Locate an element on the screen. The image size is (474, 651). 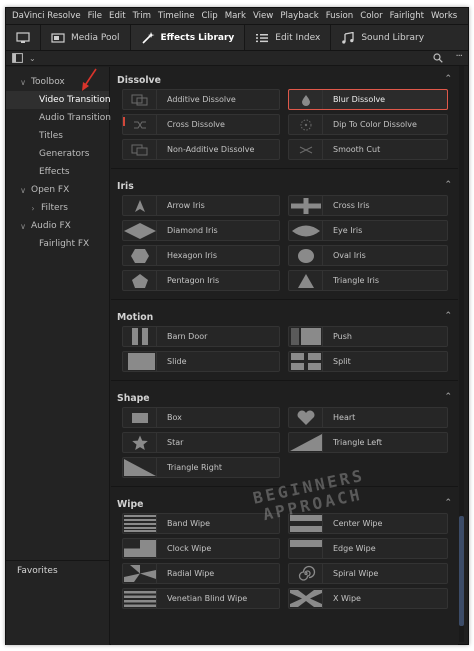
transition-label: Triangle Right is located at coordinates (195, 467).